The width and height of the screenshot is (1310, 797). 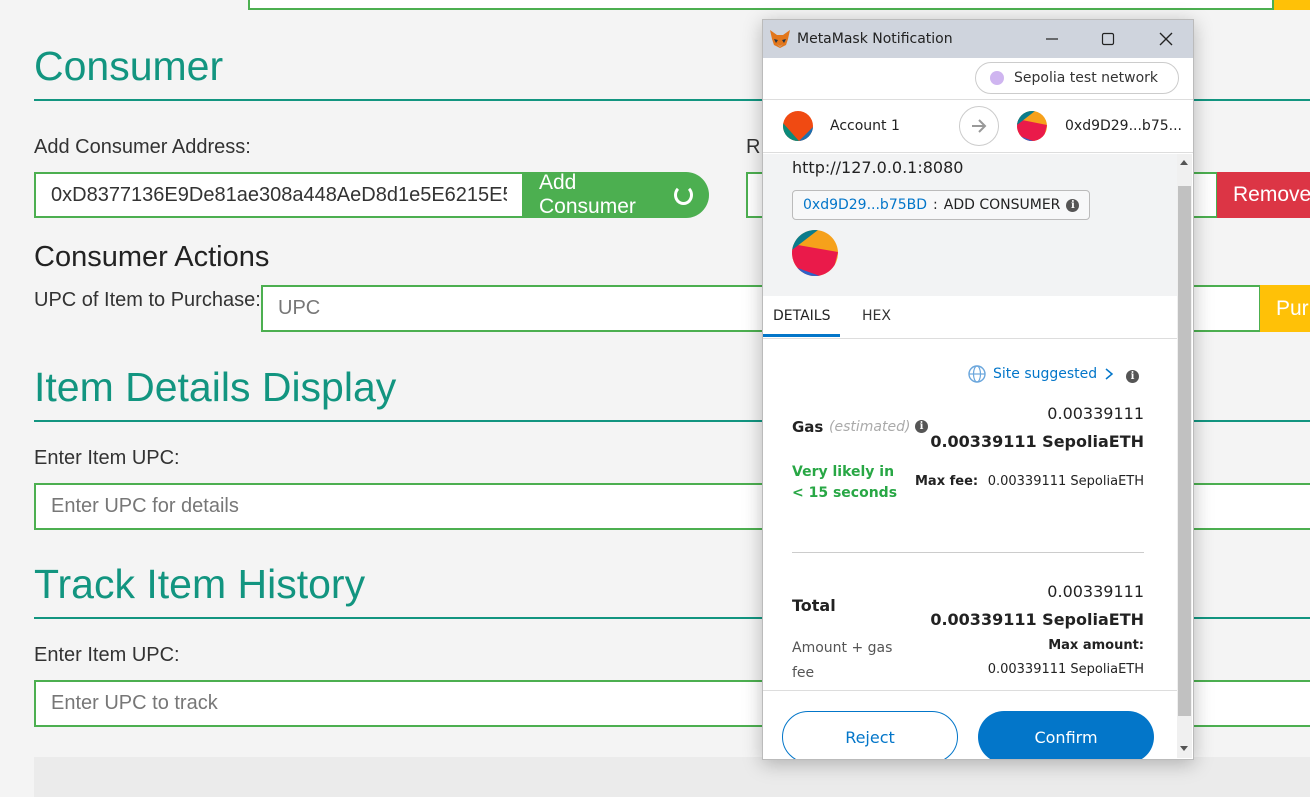 I want to click on remove-consumer-button: Remove, so click(x=1263, y=195).